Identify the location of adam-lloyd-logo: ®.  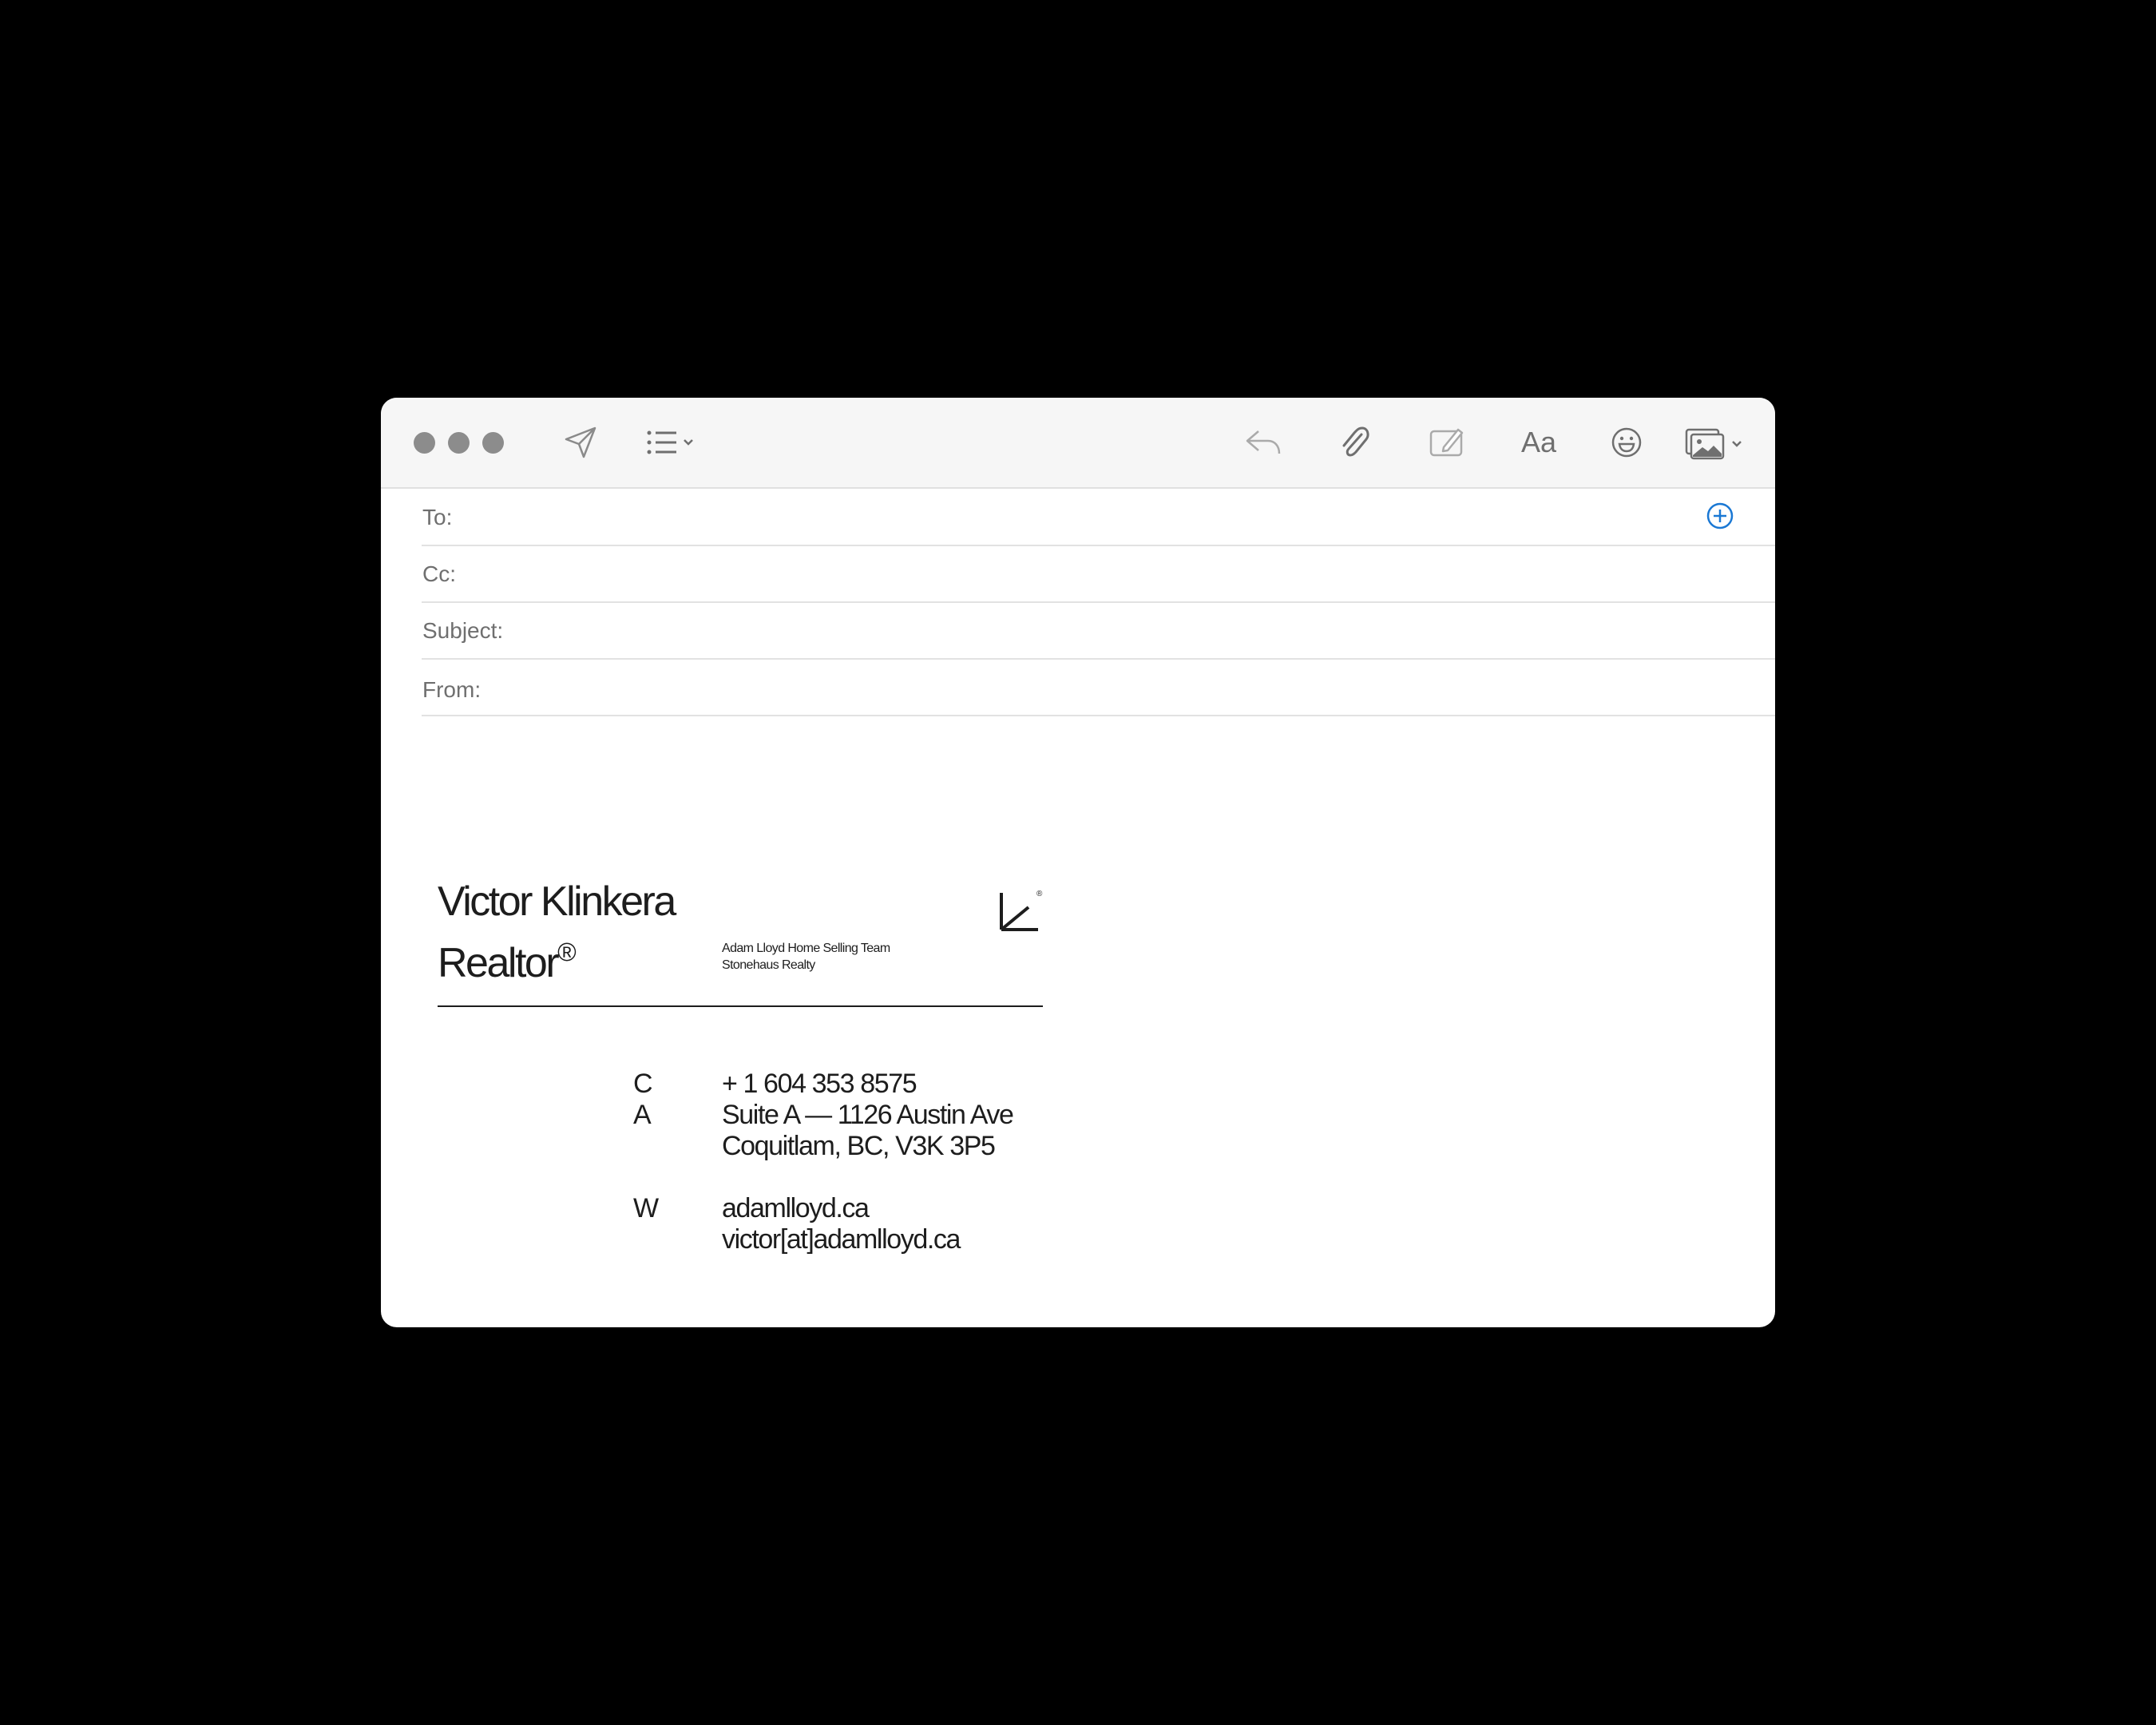
(1021, 910).